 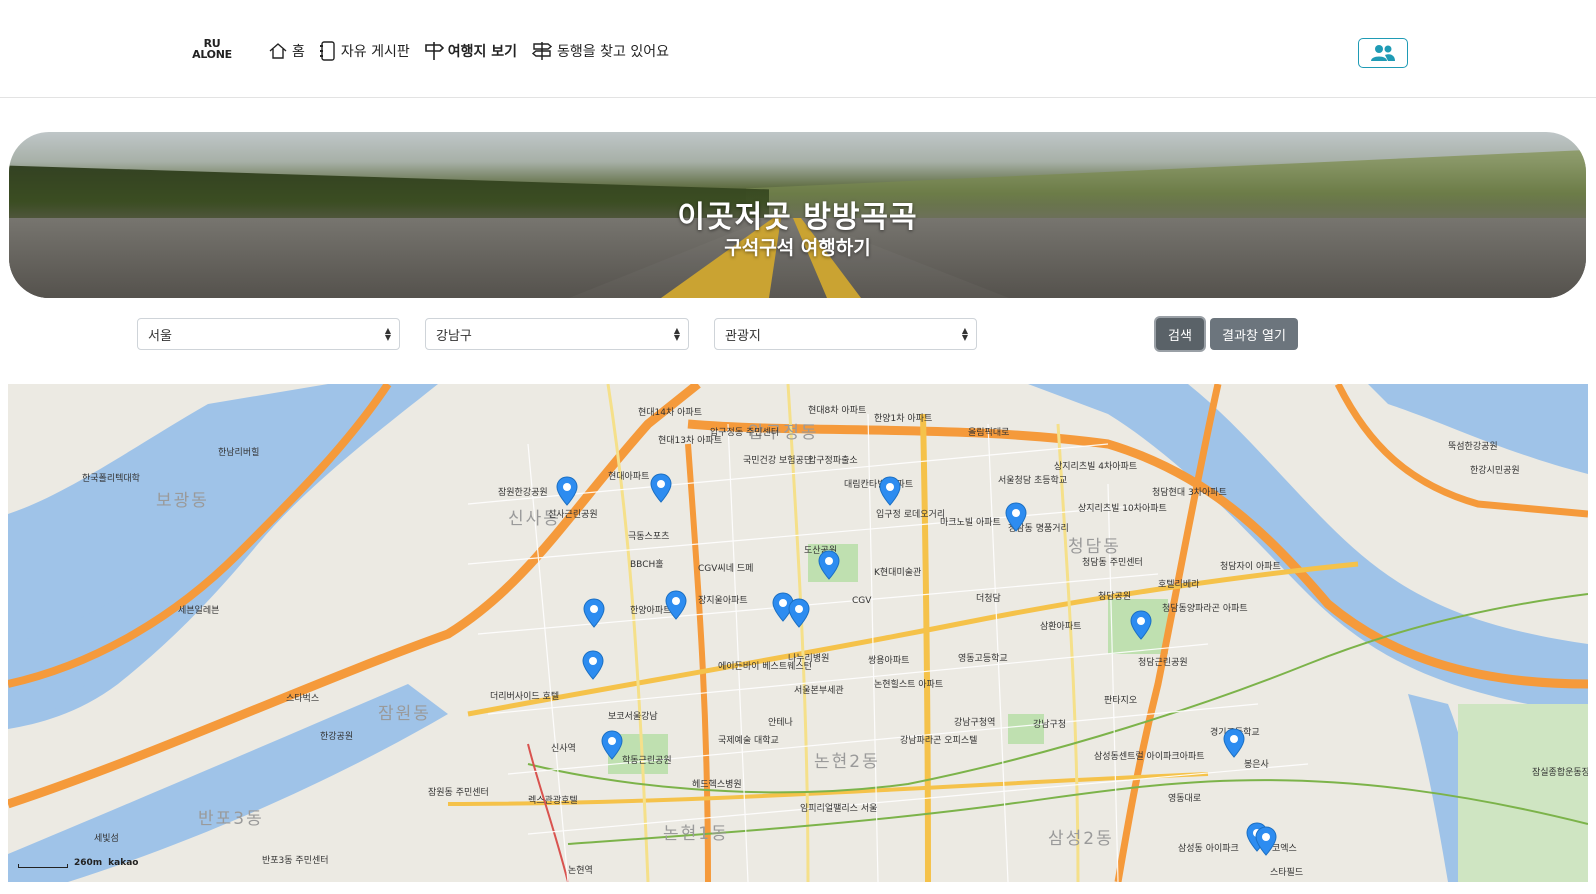 What do you see at coordinates (268, 334) in the screenshot?
I see `region-select: 서울 ▲ ▼` at bounding box center [268, 334].